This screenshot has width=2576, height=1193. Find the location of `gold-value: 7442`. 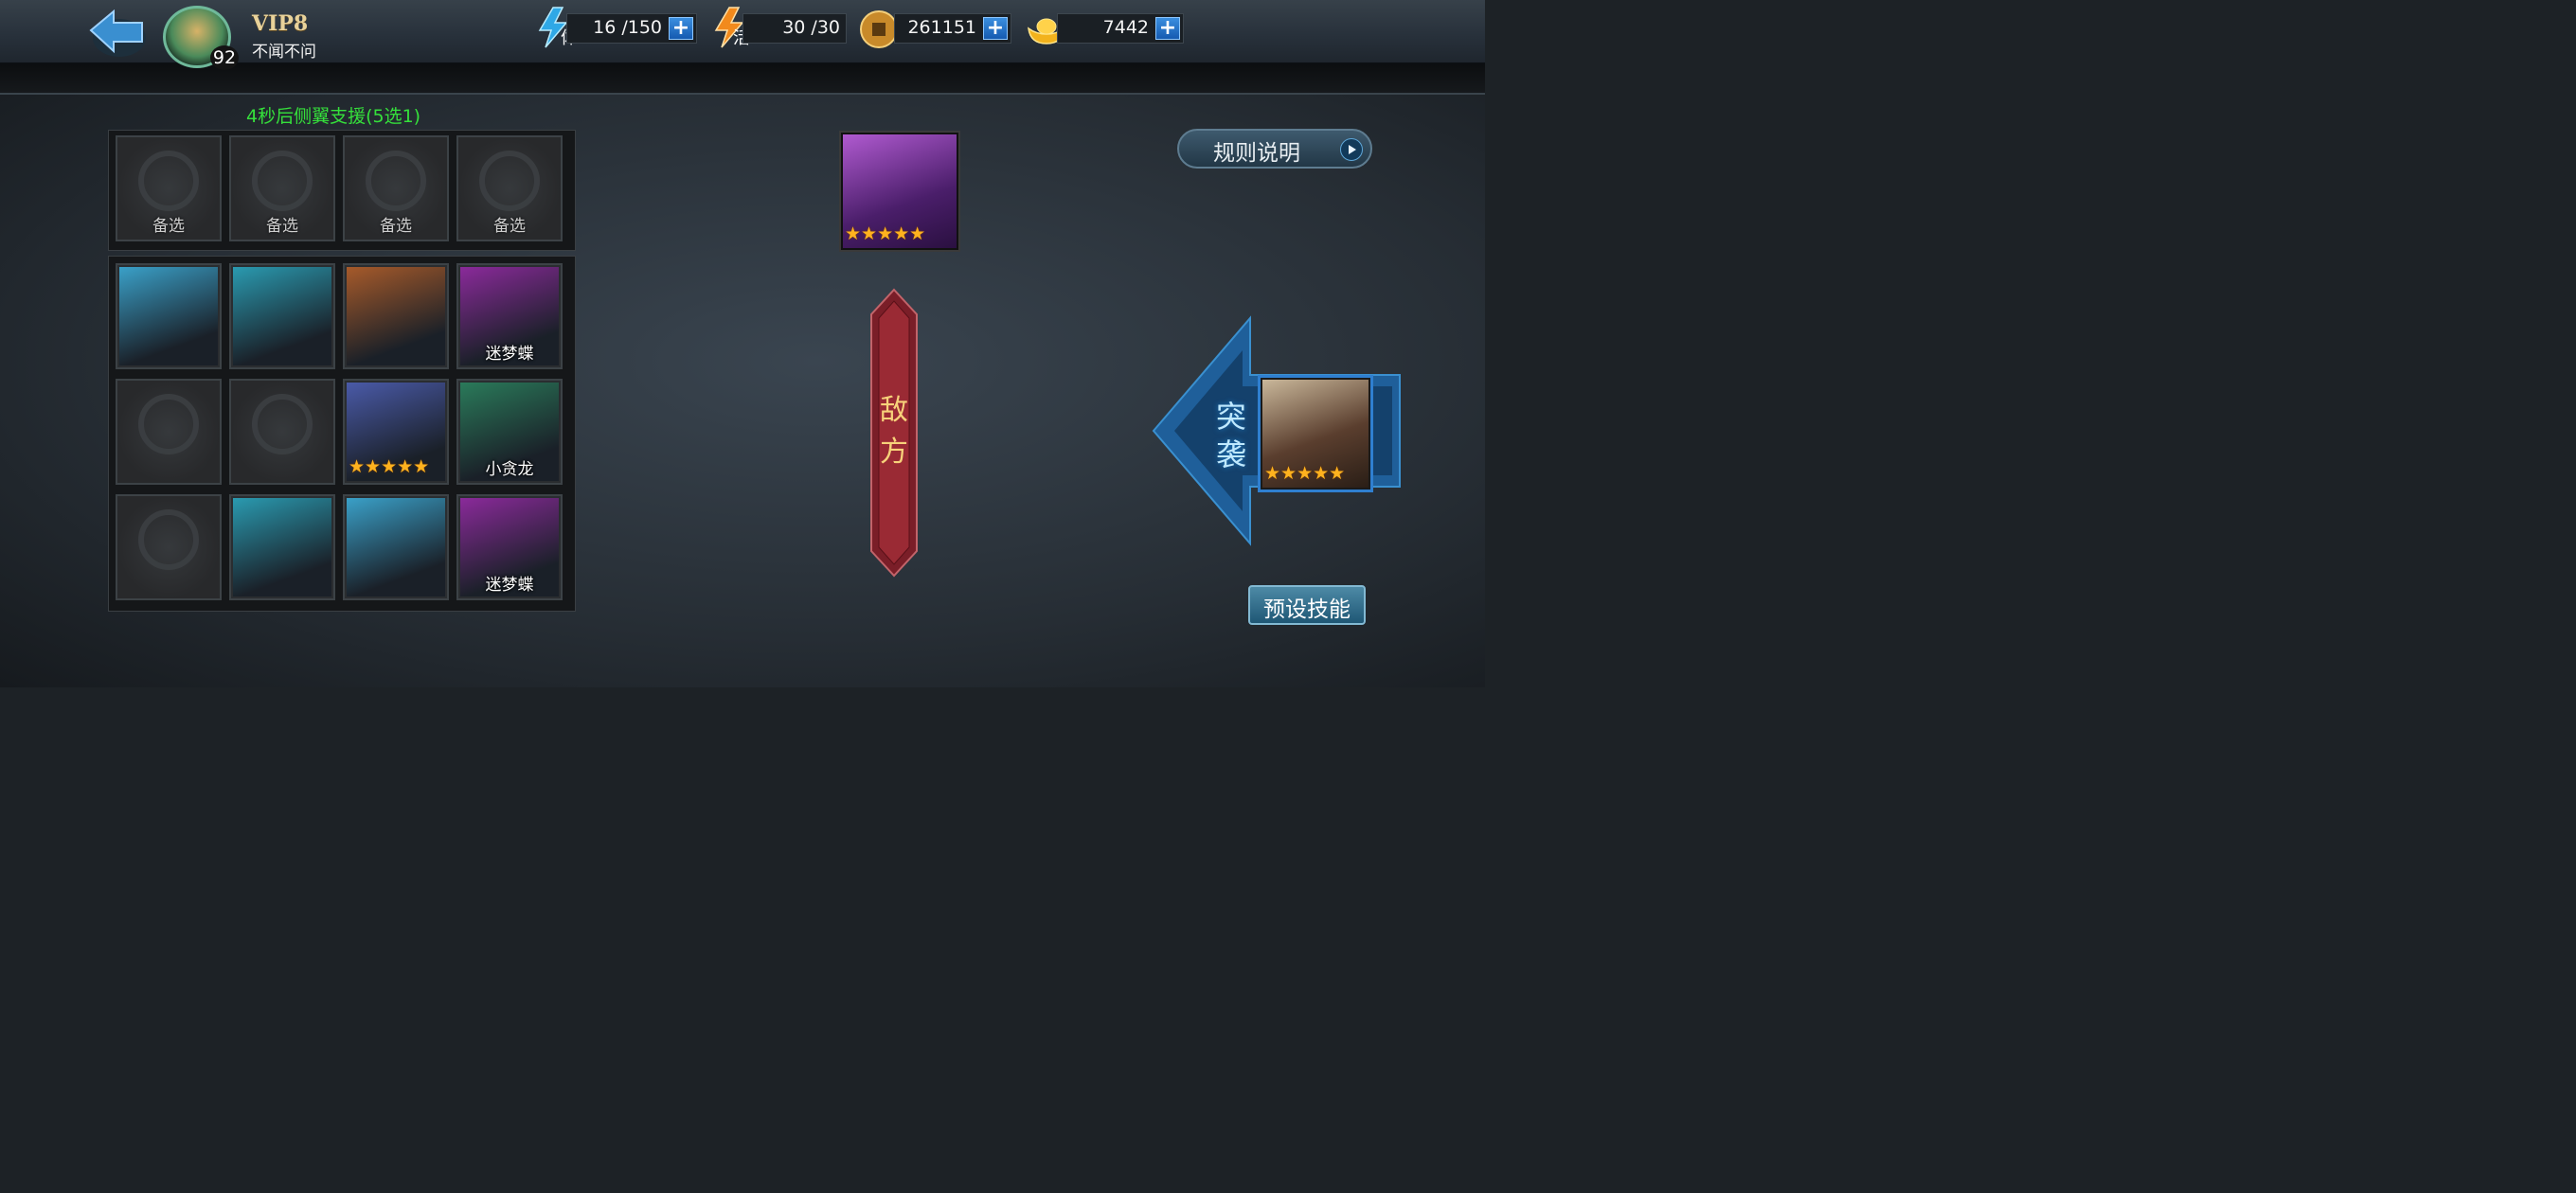

gold-value: 7442 is located at coordinates (1125, 27).